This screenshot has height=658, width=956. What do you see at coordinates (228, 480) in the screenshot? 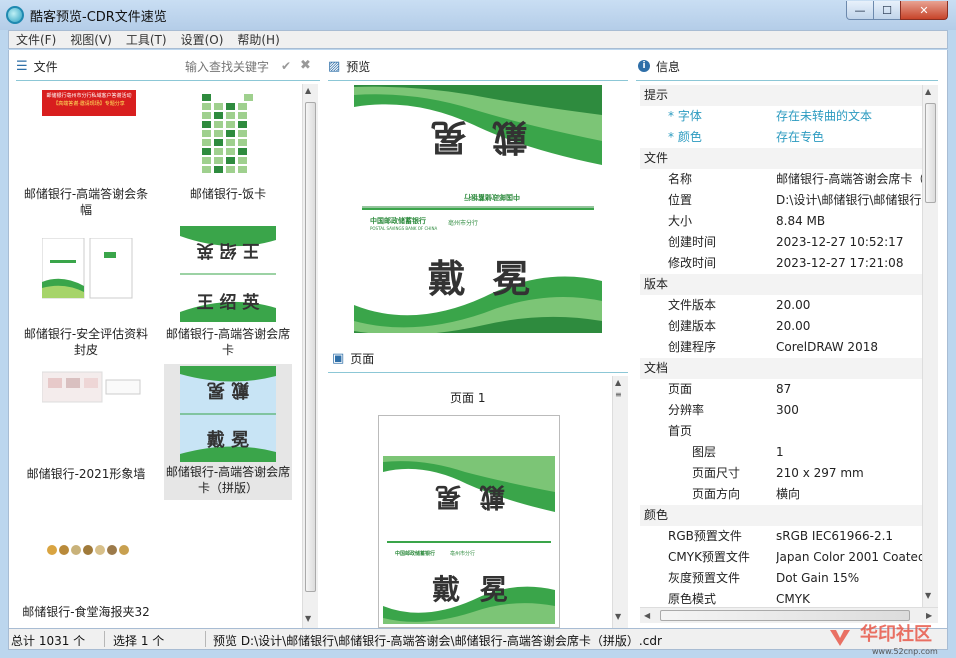
I see `file-caption: 邮储银行-高端答谢会席卡（拼版）` at bounding box center [228, 480].